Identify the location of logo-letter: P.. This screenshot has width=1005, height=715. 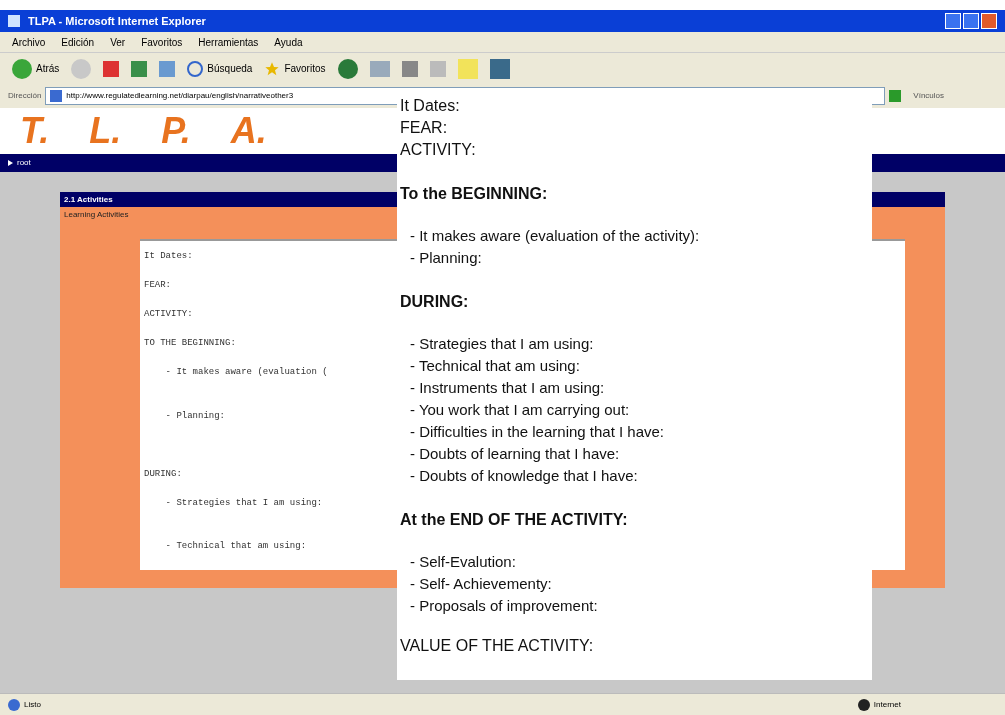
(176, 131).